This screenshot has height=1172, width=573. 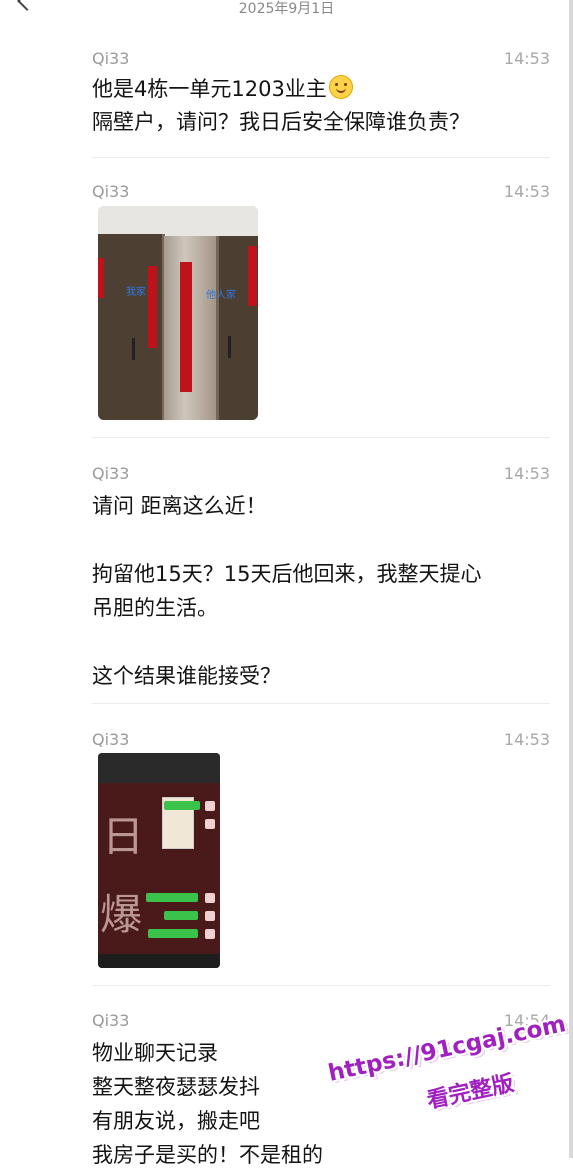 I want to click on photo-big-char: 日, so click(x=123, y=836).